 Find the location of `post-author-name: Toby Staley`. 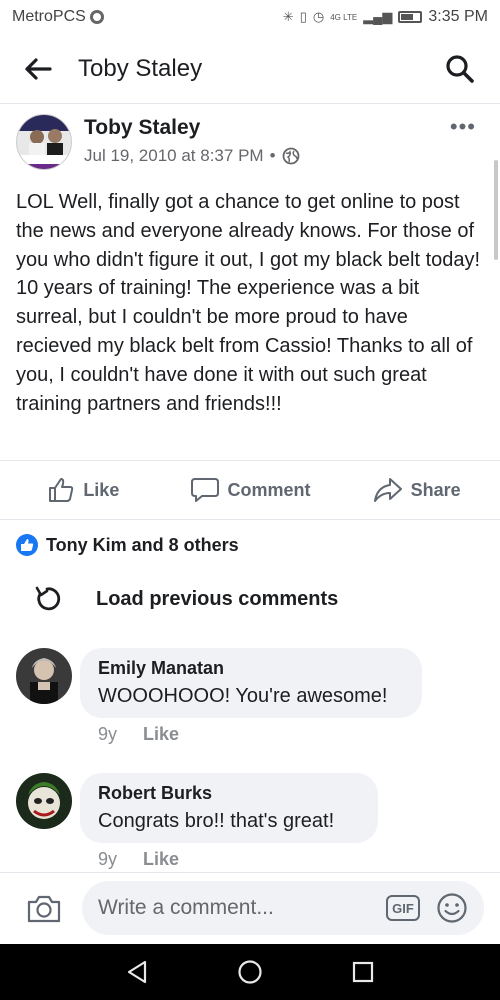

post-author-name: Toby Staley is located at coordinates (142, 128).